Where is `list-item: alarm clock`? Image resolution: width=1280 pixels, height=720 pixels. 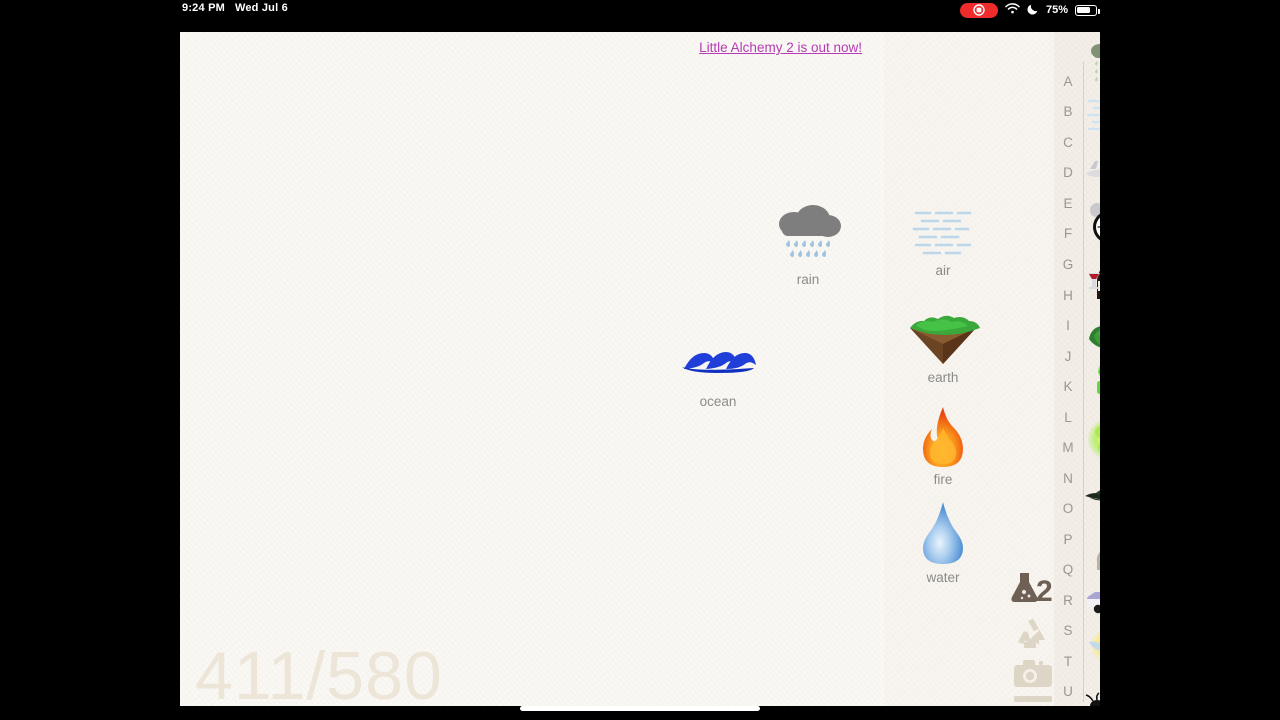 list-item: alarm clock is located at coordinates (1092, 223).